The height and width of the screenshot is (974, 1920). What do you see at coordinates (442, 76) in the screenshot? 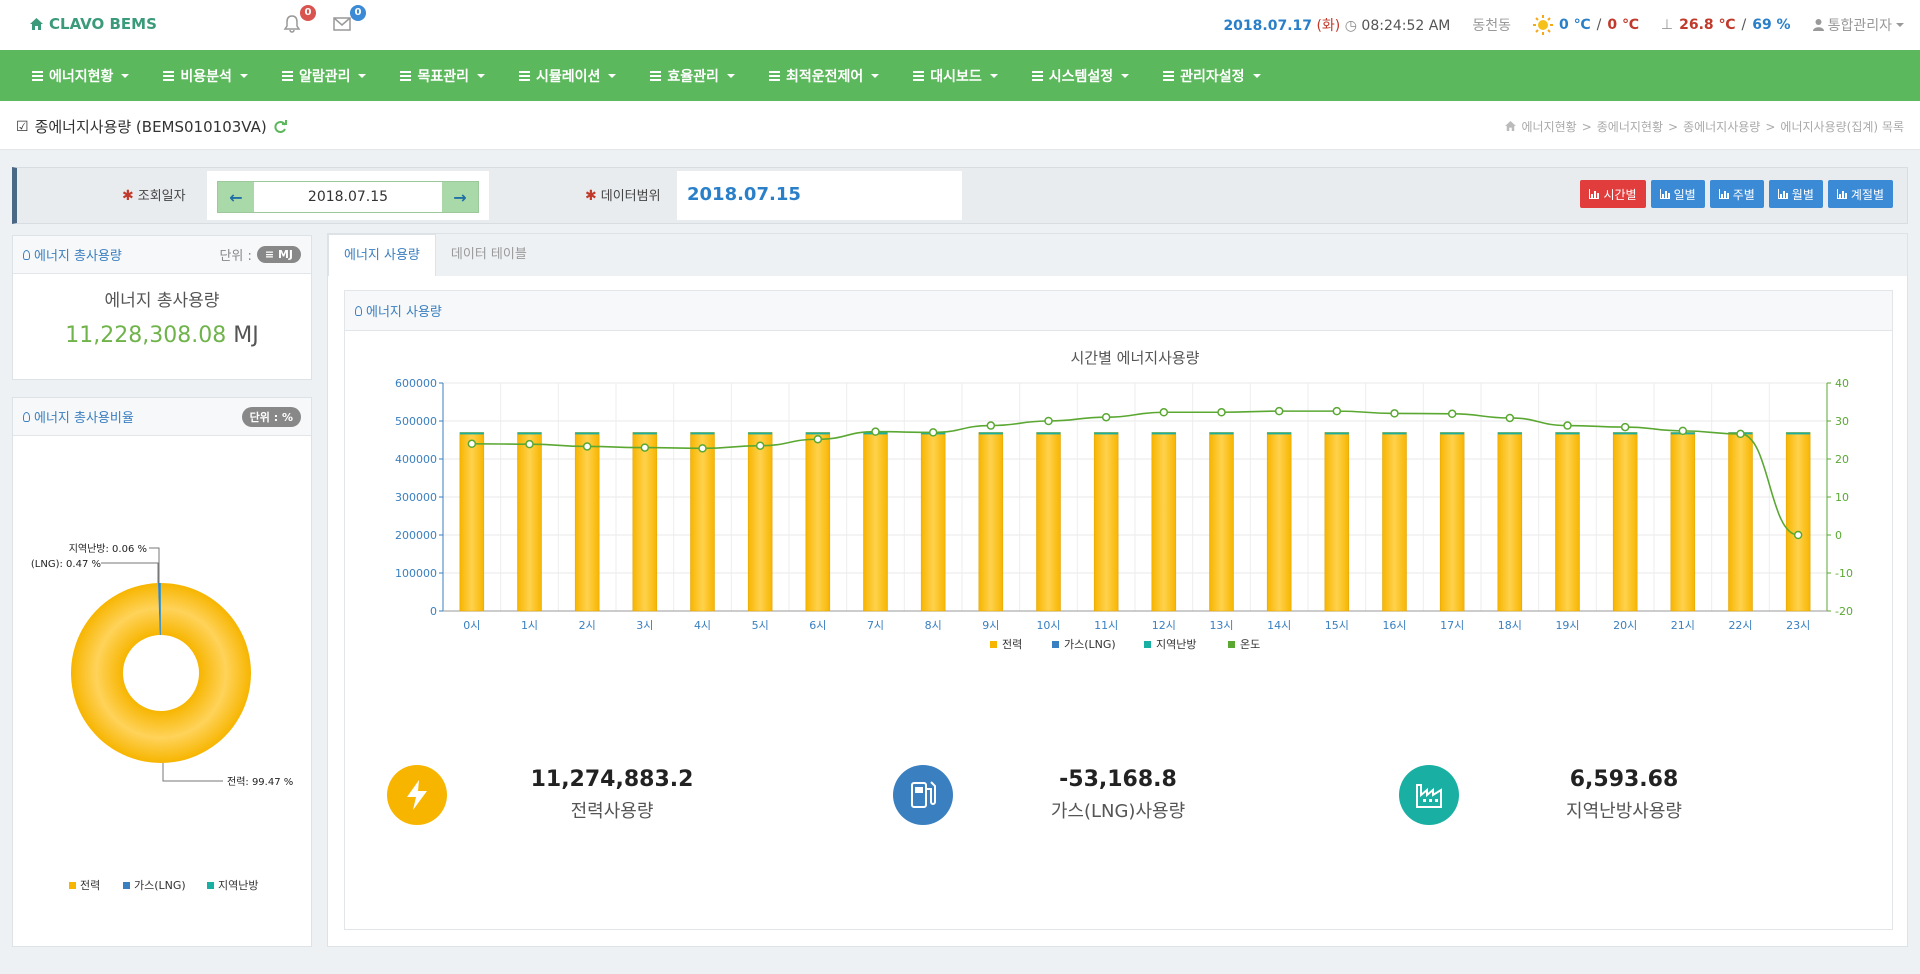
I see `nav-item-3: 목표관리` at bounding box center [442, 76].